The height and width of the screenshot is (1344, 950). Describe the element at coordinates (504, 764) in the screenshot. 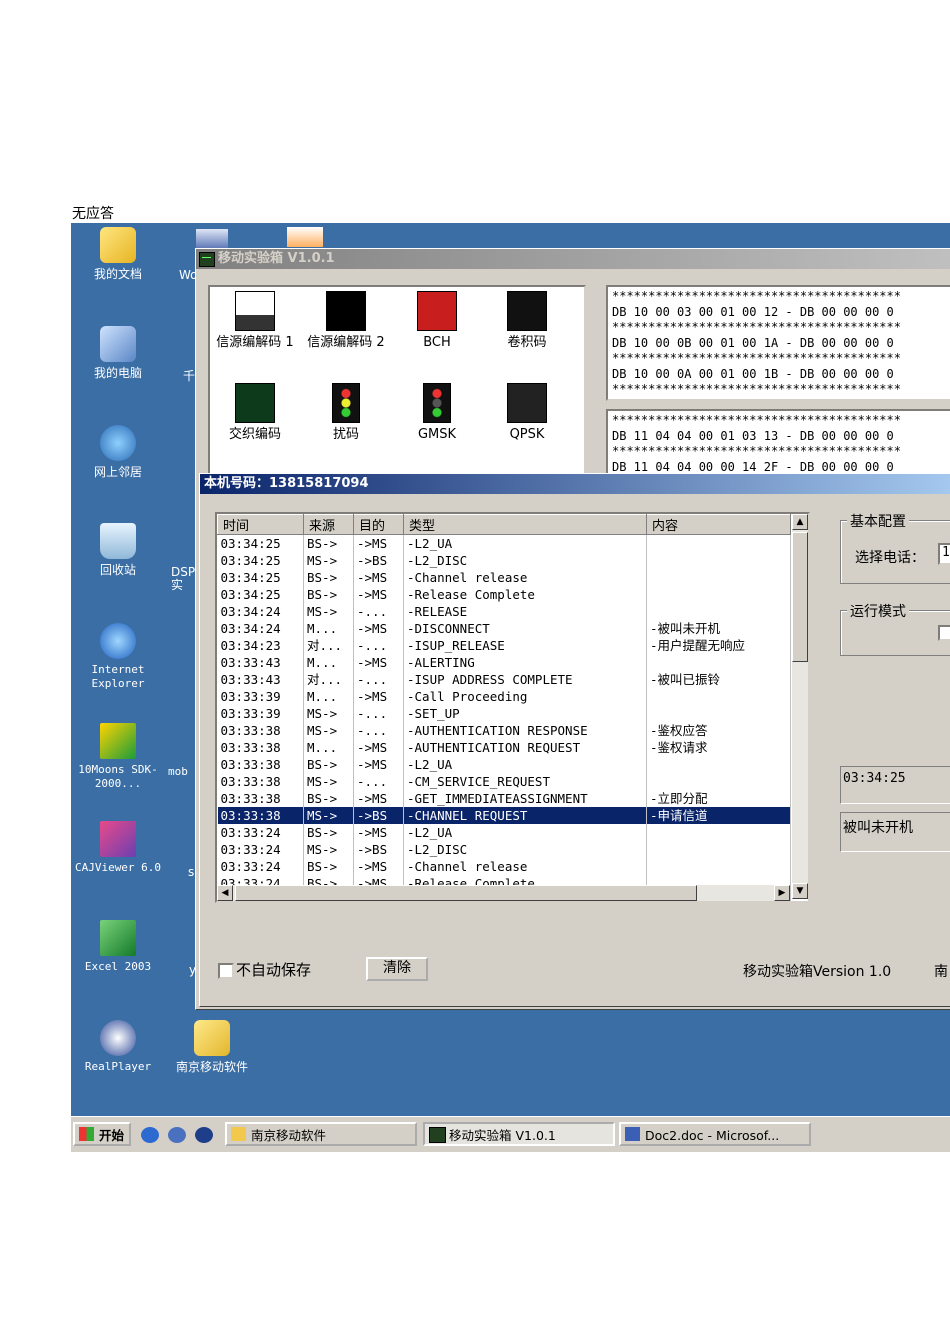

I see `table-row: 03:33:38 BS-> ->MS -L2_UA` at that location.